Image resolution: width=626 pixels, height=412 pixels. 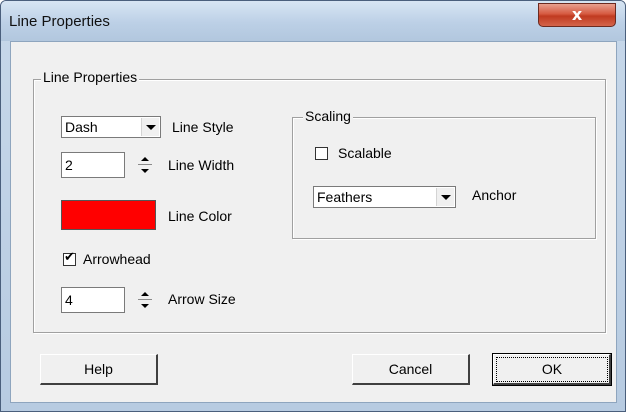 I want to click on title-bar: Line Properties x, so click(x=313, y=21).